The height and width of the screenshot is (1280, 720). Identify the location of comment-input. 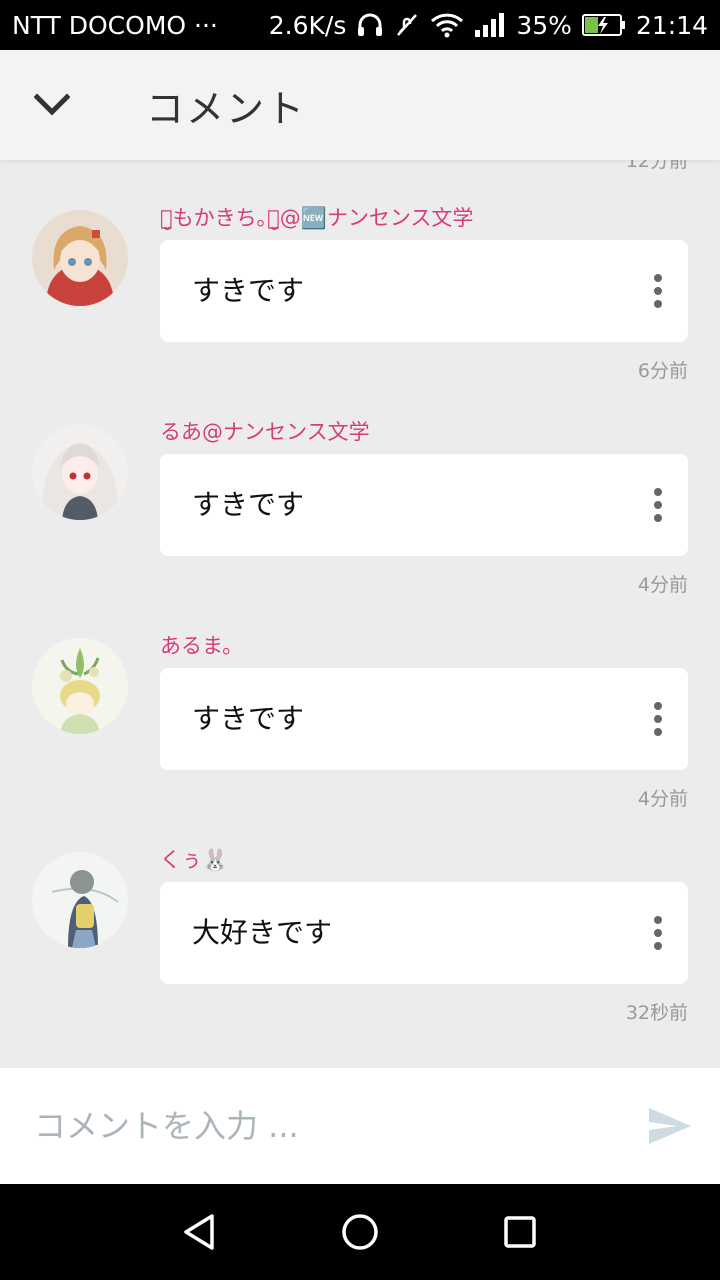
(327, 1126).